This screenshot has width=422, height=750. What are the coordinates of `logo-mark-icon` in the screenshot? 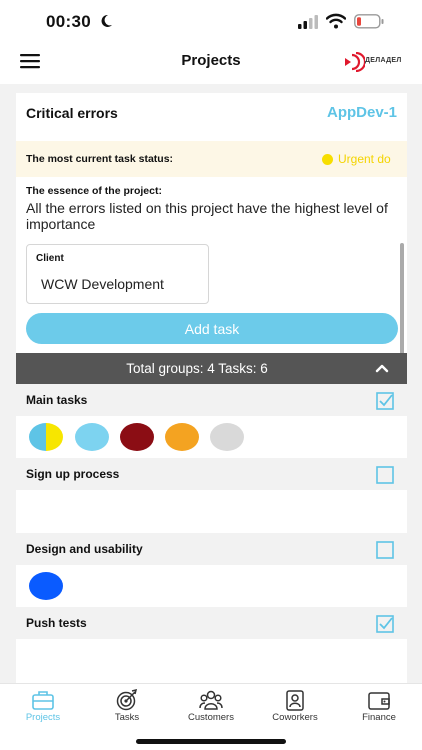 It's located at (355, 62).